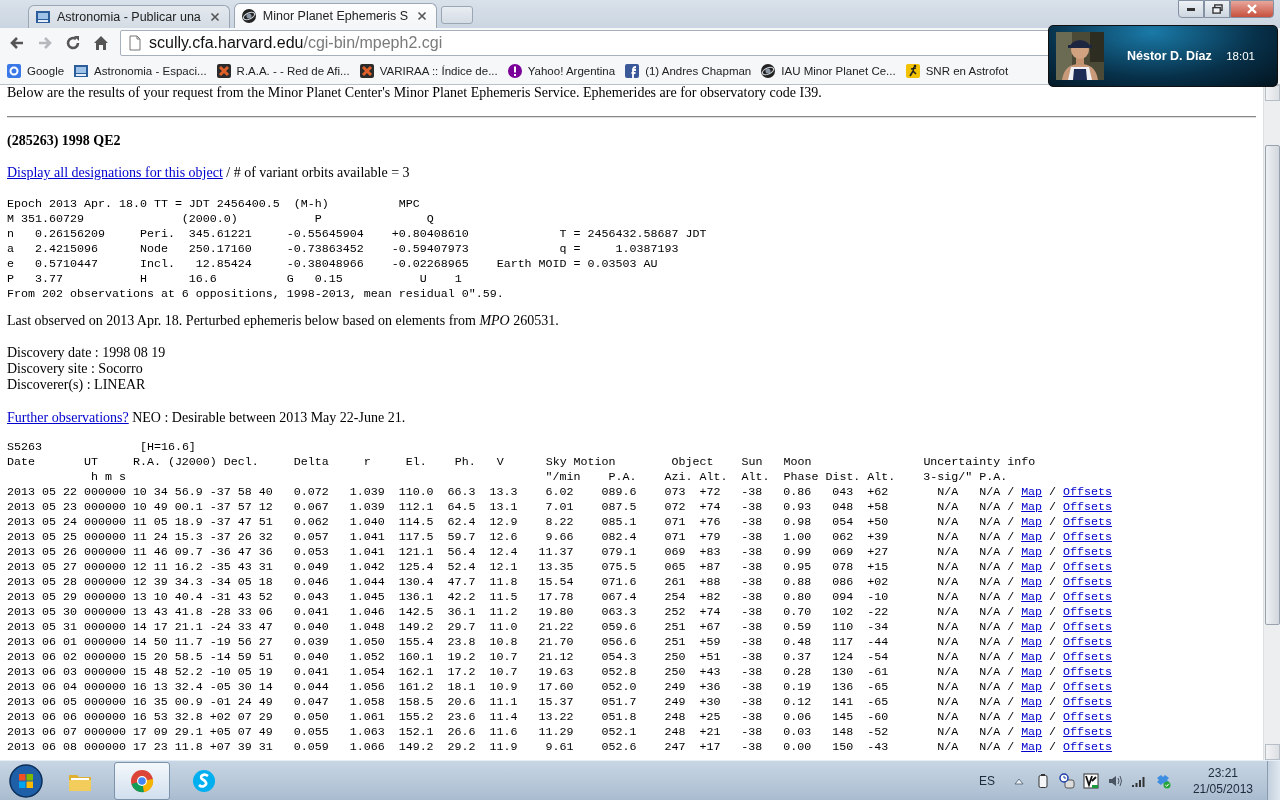 This screenshot has width=1280, height=800. I want to click on table-cell-text: 12.1, so click(503, 567).